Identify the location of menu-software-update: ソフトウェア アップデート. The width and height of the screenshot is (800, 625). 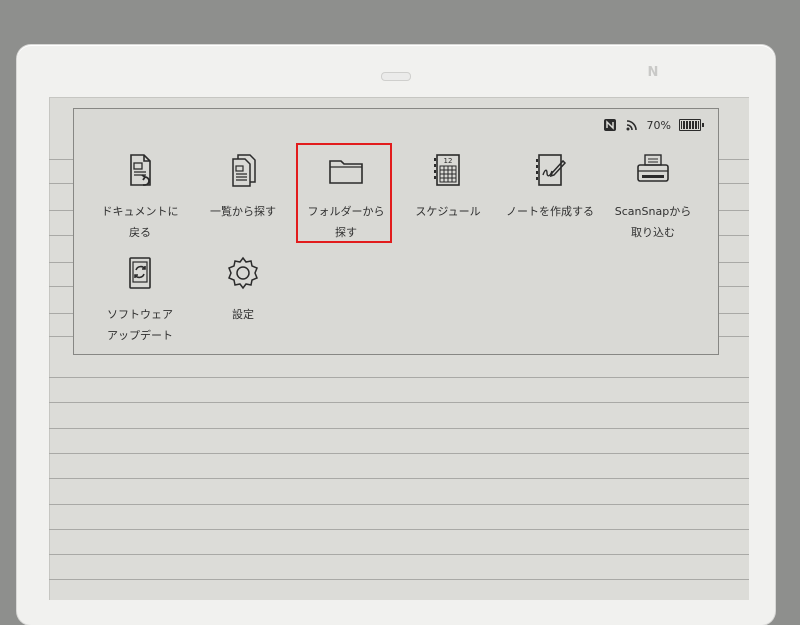
(140, 300).